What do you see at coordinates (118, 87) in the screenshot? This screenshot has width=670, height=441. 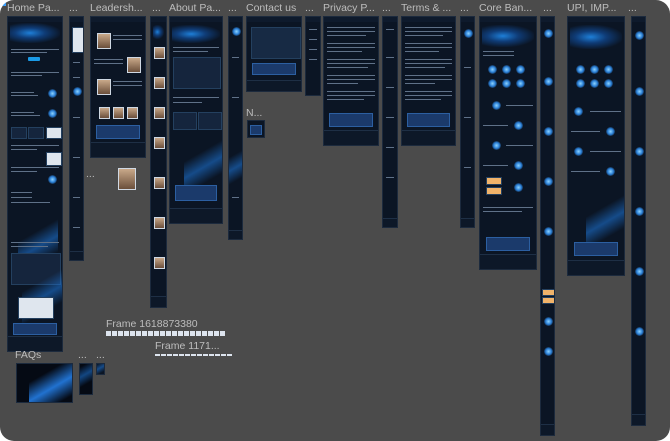 I see `frame-leadership` at bounding box center [118, 87].